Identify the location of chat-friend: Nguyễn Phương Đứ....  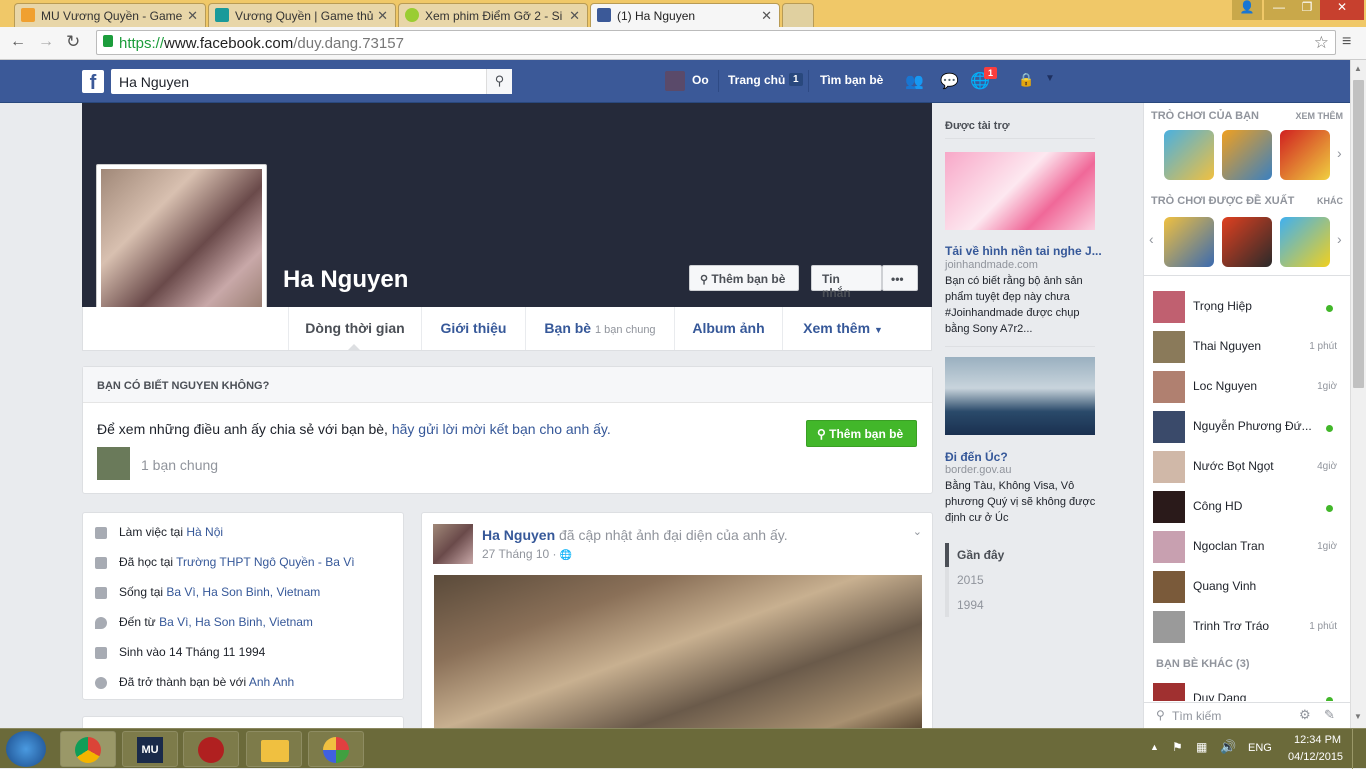
(1247, 427).